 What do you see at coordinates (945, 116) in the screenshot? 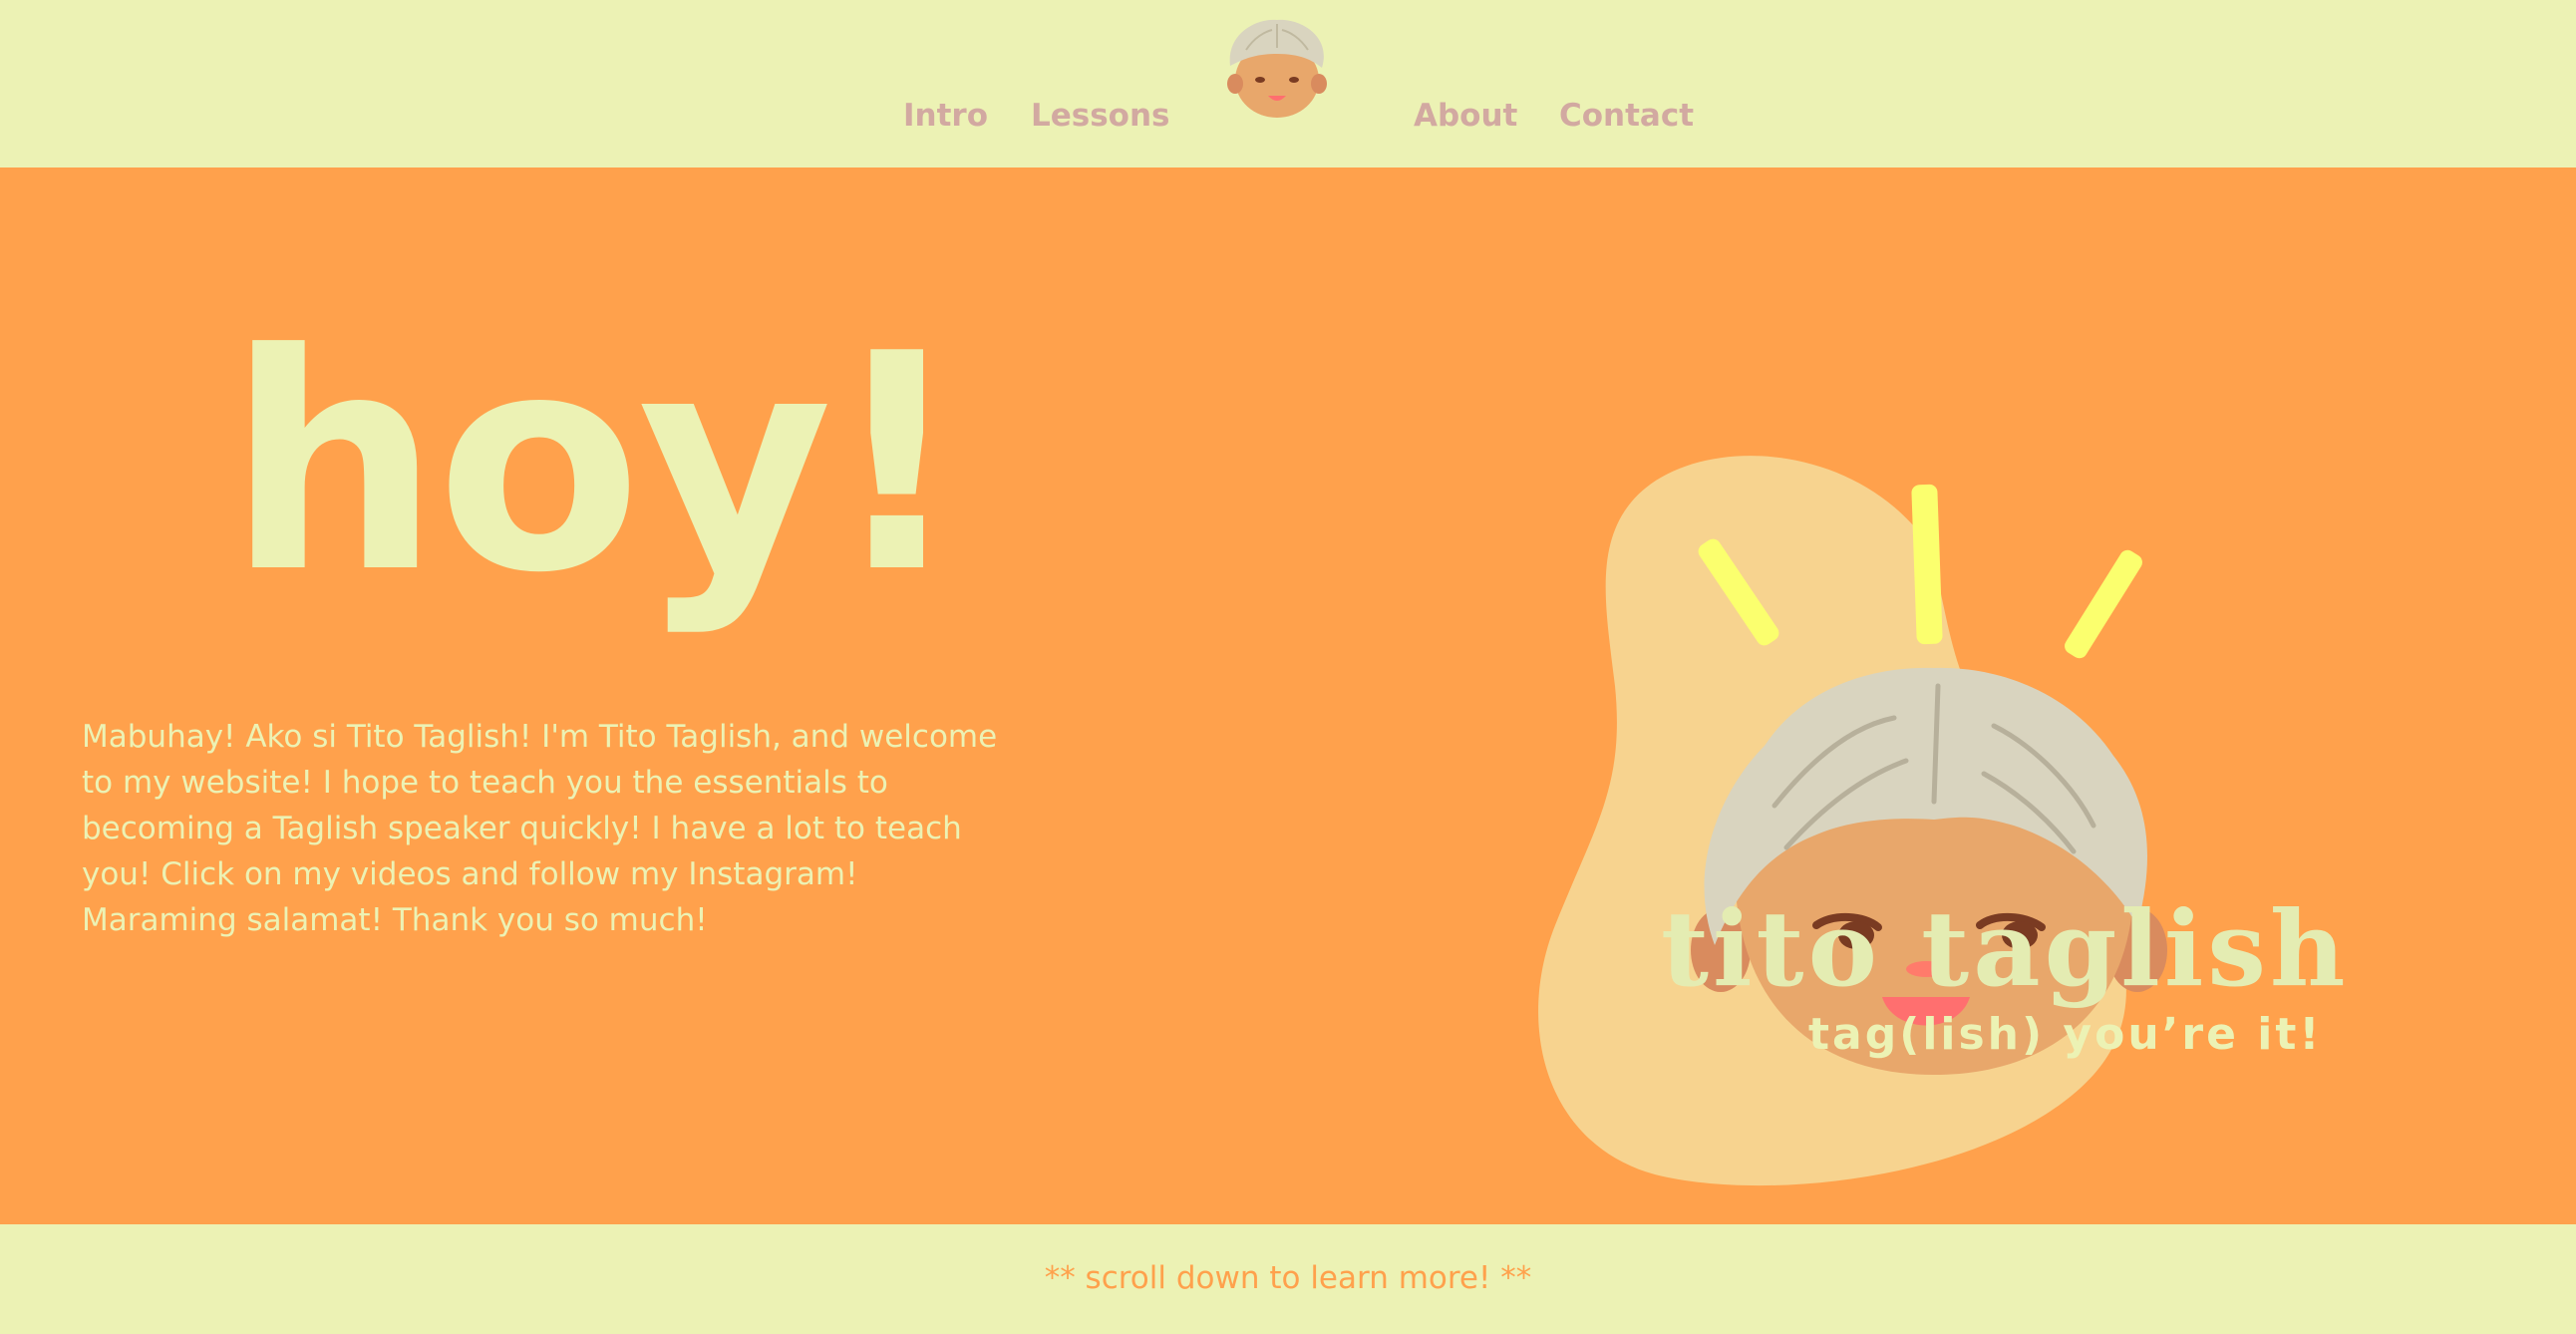
I see `nav-link-intro: Intro` at bounding box center [945, 116].